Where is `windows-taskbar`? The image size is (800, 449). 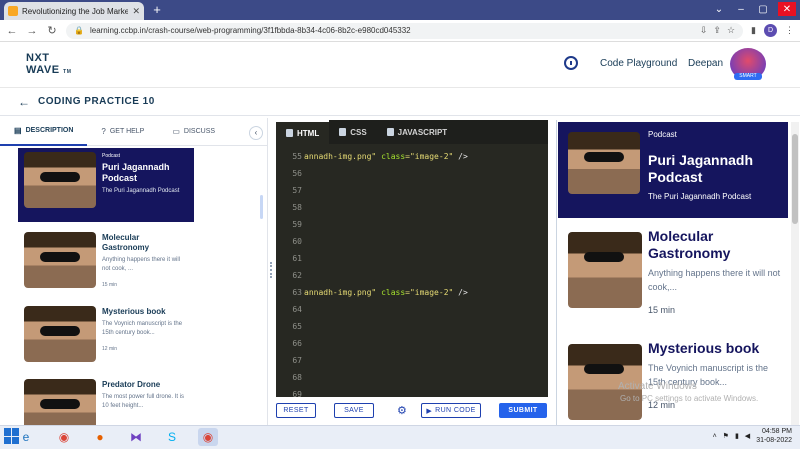 windows-taskbar is located at coordinates (400, 437).